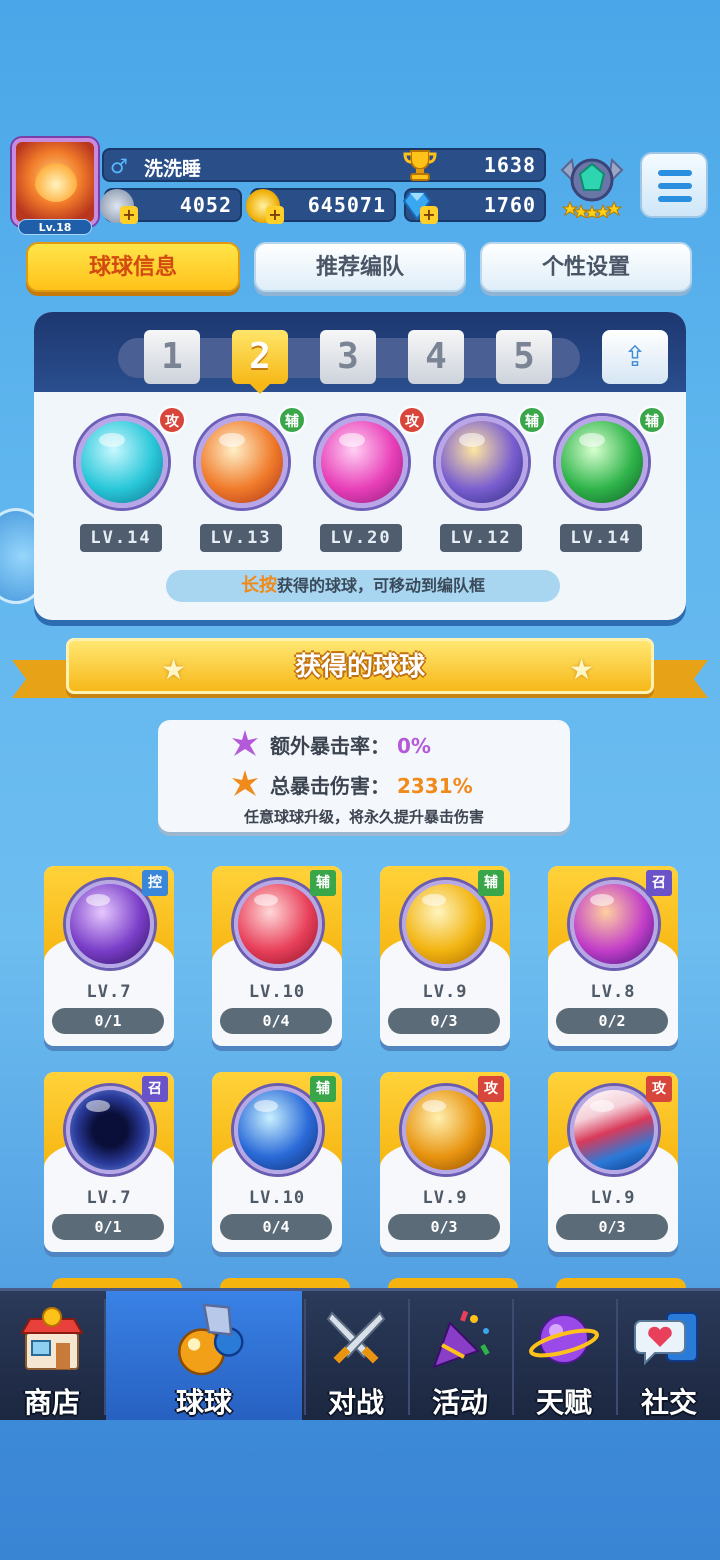 The width and height of the screenshot is (720, 1560). I want to click on collection-title: 获得的球球, so click(359, 667).